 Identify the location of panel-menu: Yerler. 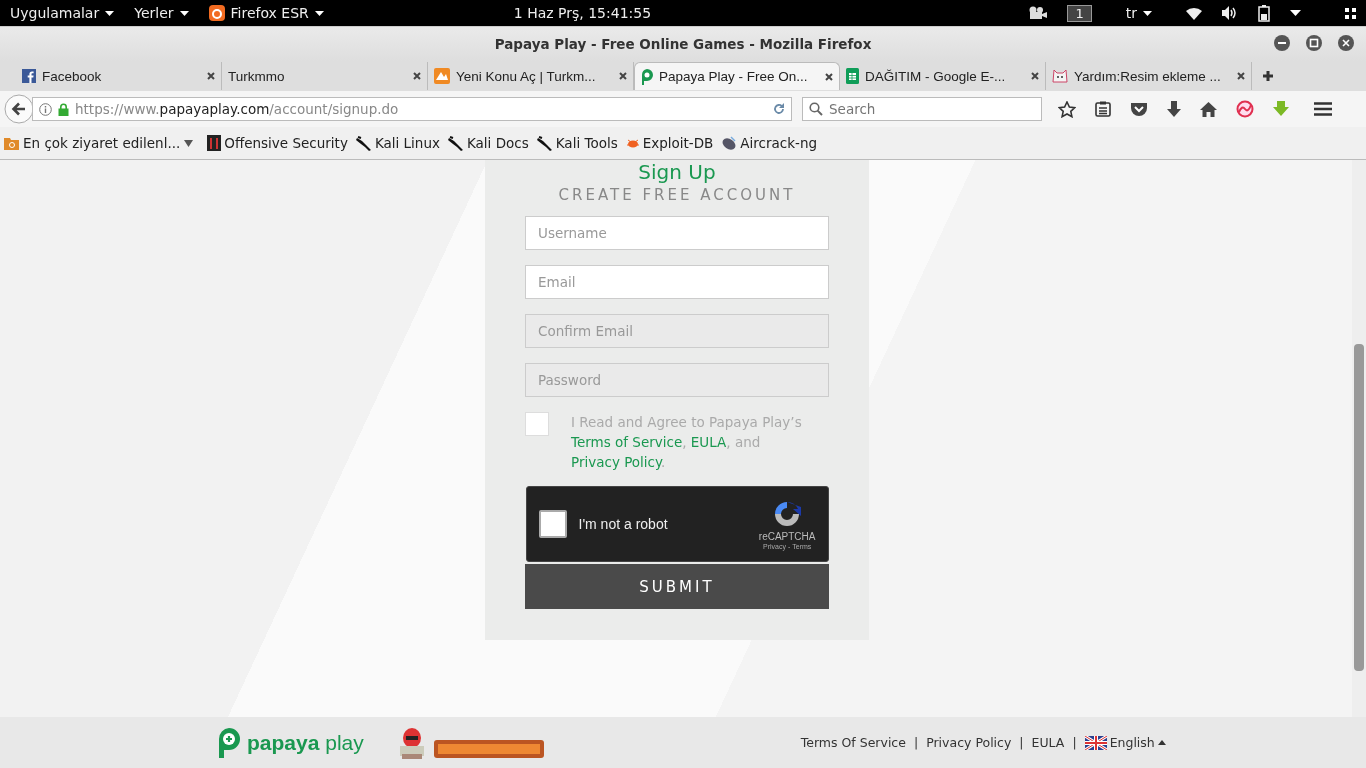
(161, 13).